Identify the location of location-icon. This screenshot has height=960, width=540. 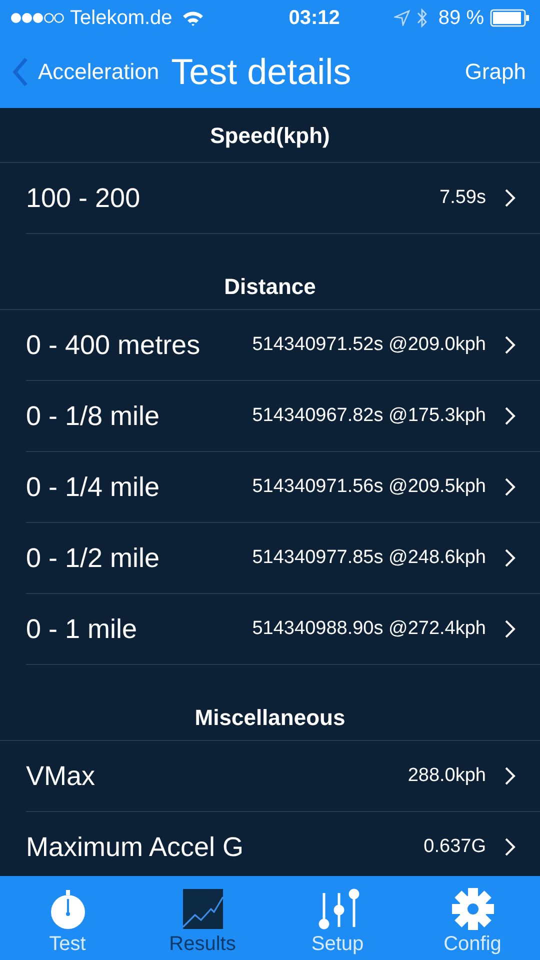
(402, 18).